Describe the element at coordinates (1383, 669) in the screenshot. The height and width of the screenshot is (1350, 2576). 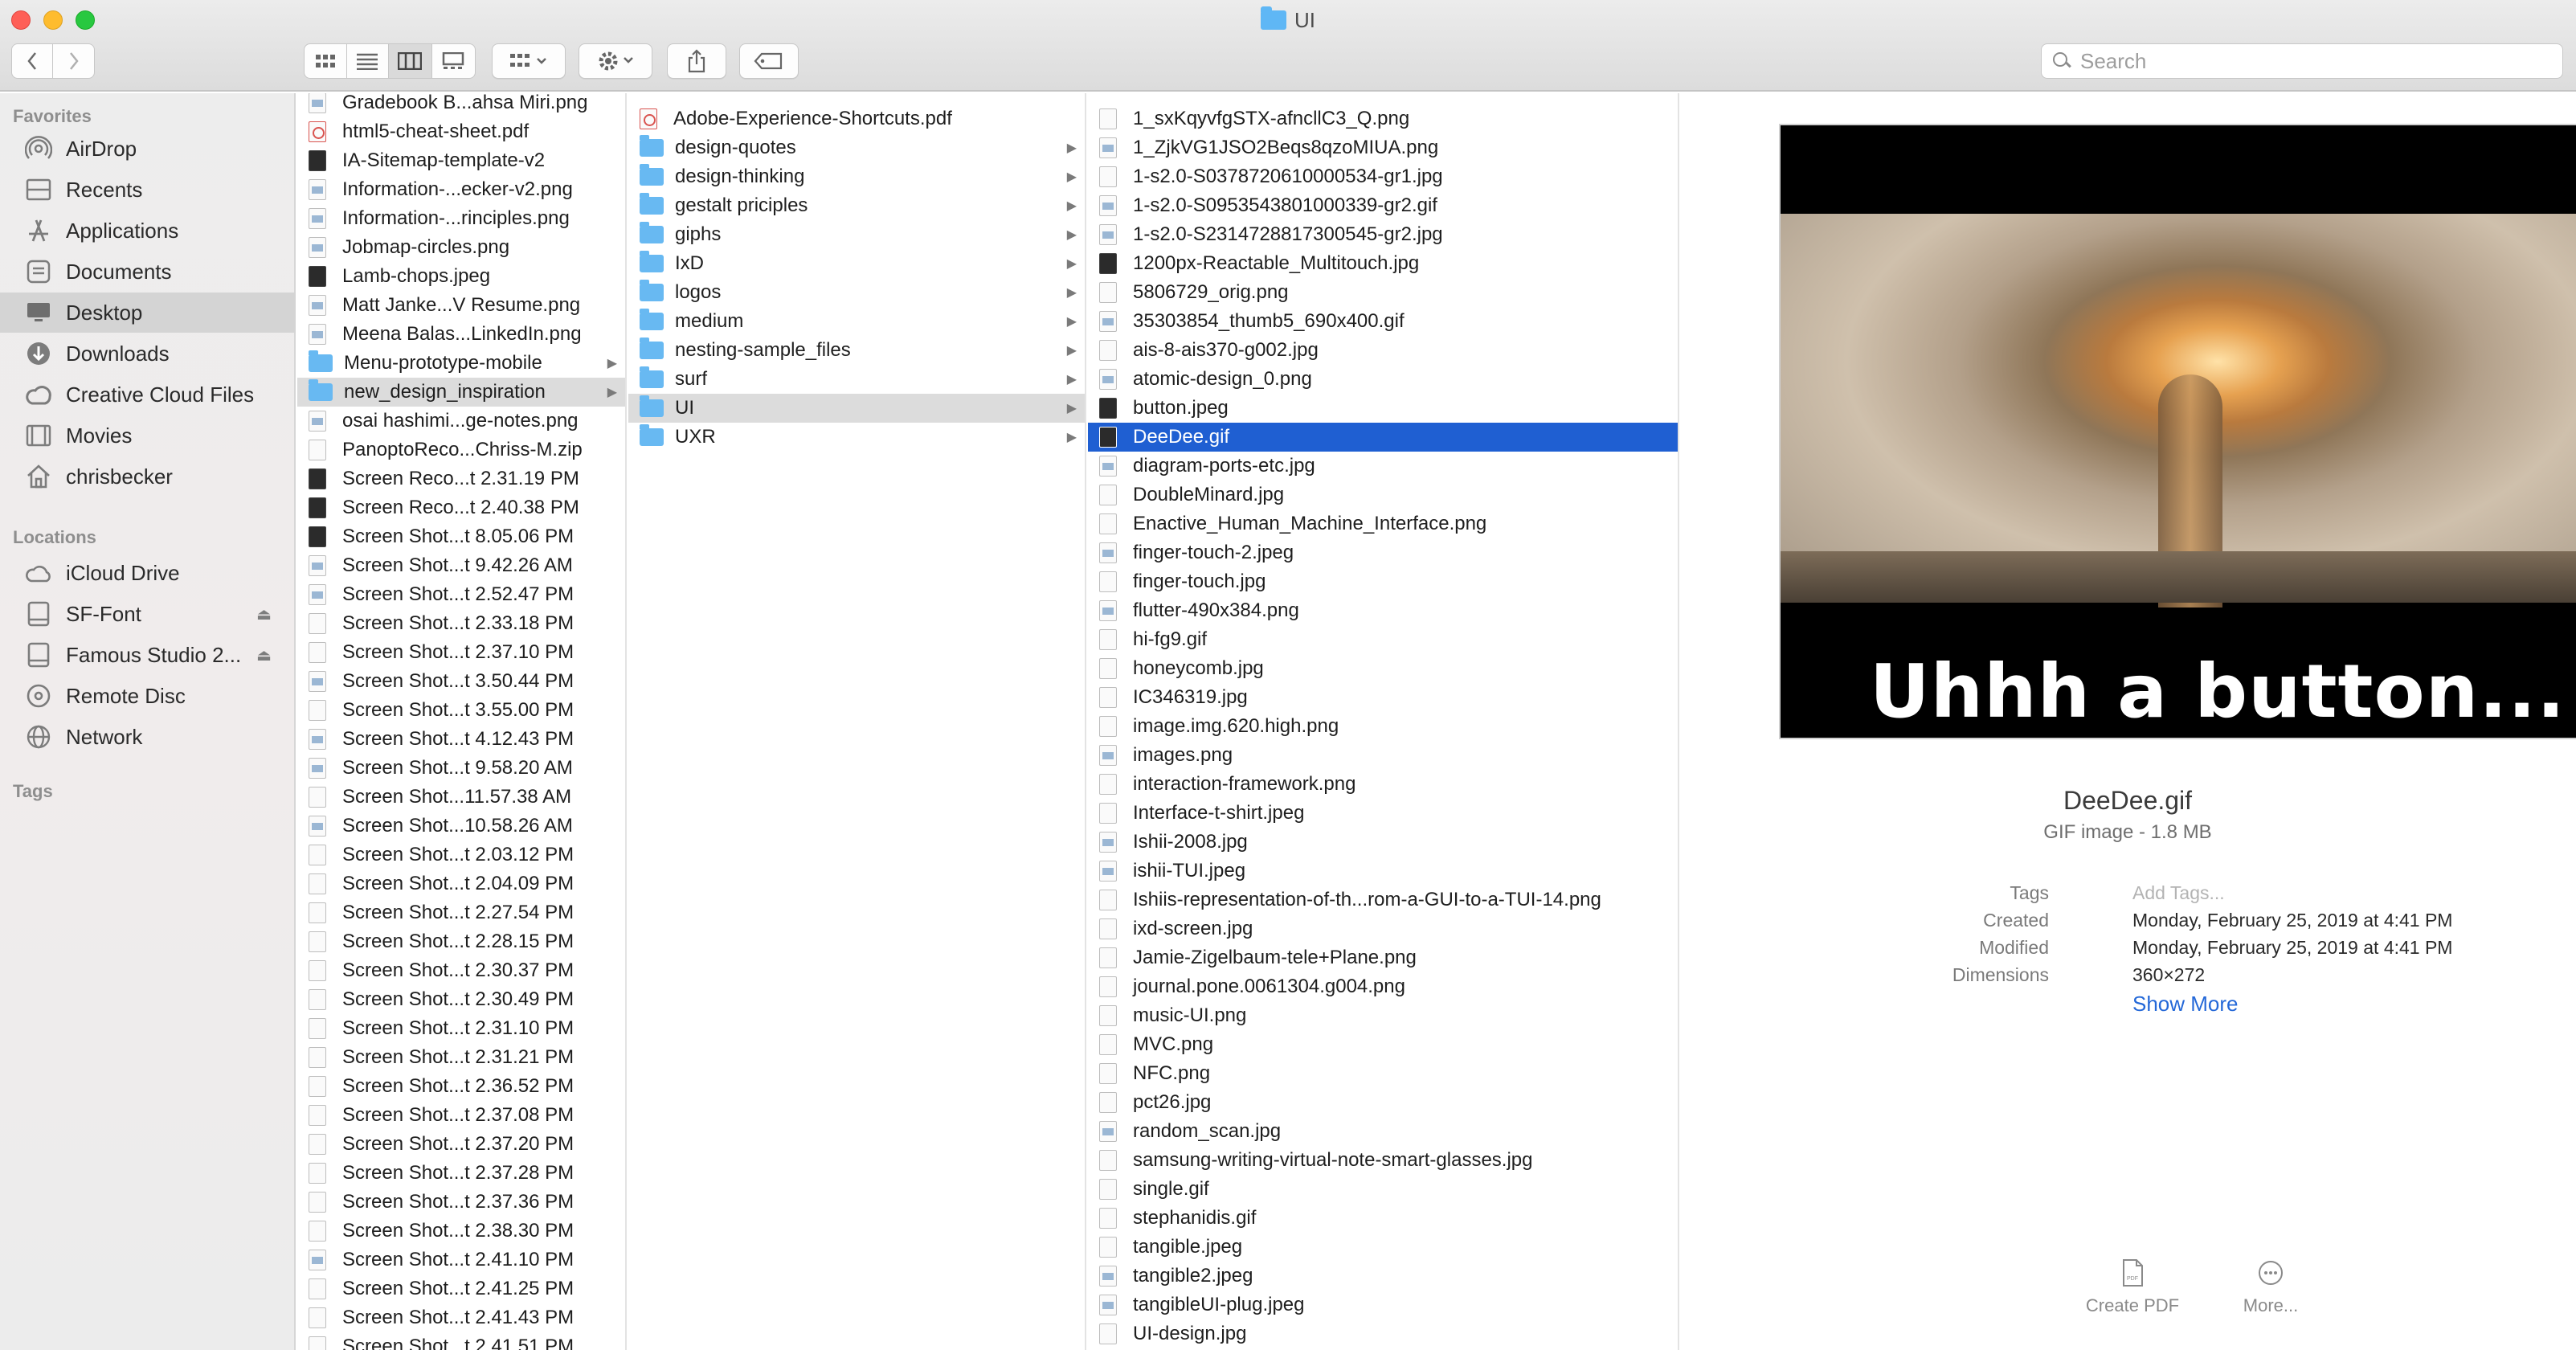
I see `file-row: honeycomb.jpg` at that location.